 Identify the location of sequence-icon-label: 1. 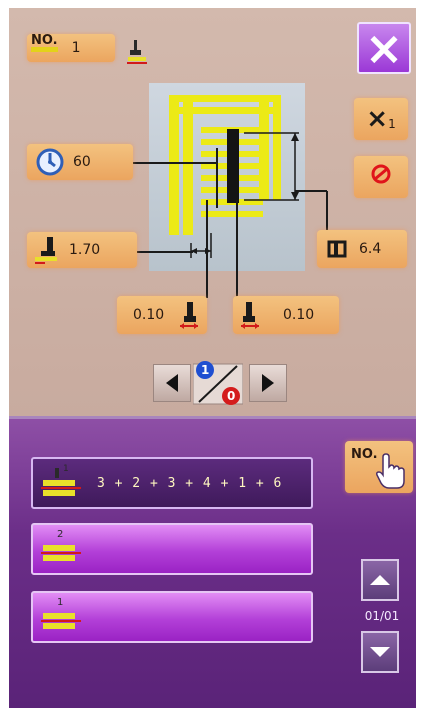
(66, 469).